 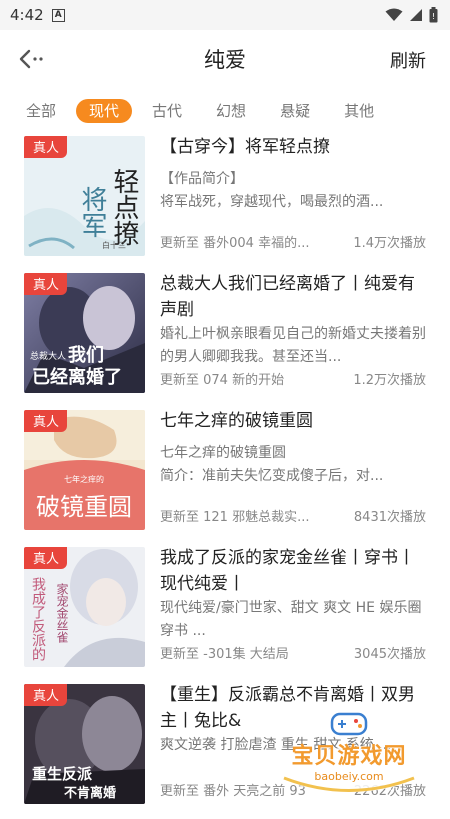 I want to click on svg-text: 轻点撩, so click(x=124, y=207).